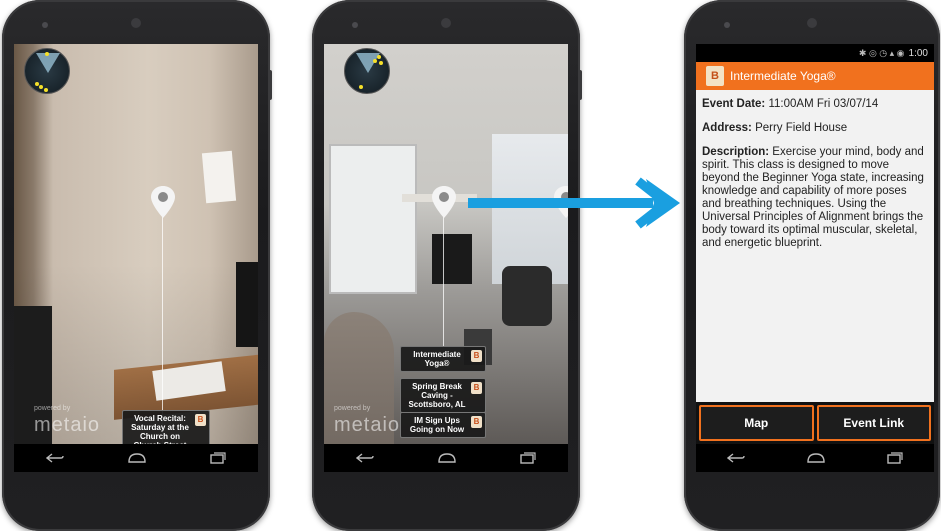  What do you see at coordinates (801, 128) in the screenshot?
I see `address-value: Perry Field House` at bounding box center [801, 128].